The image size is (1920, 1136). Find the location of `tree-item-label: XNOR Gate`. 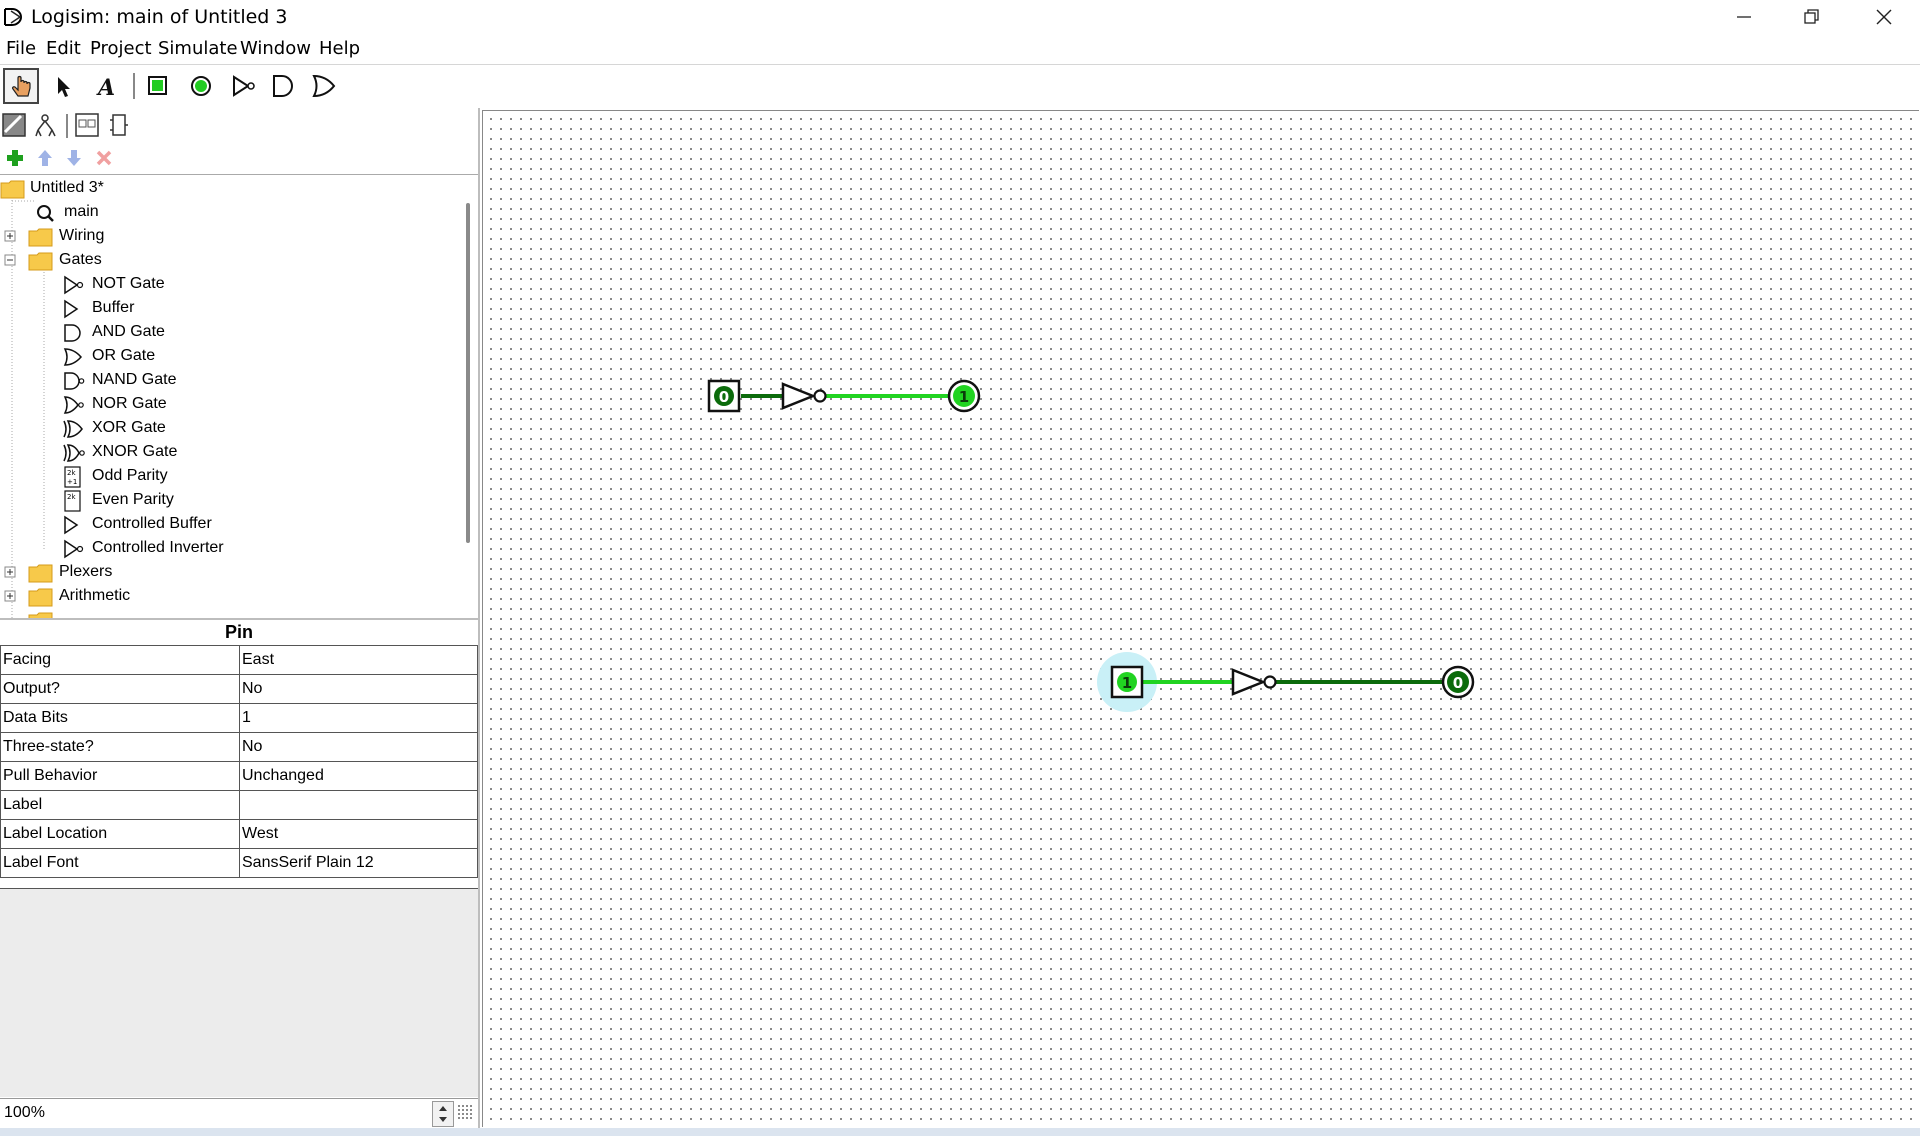

tree-item-label: XNOR Gate is located at coordinates (135, 451).